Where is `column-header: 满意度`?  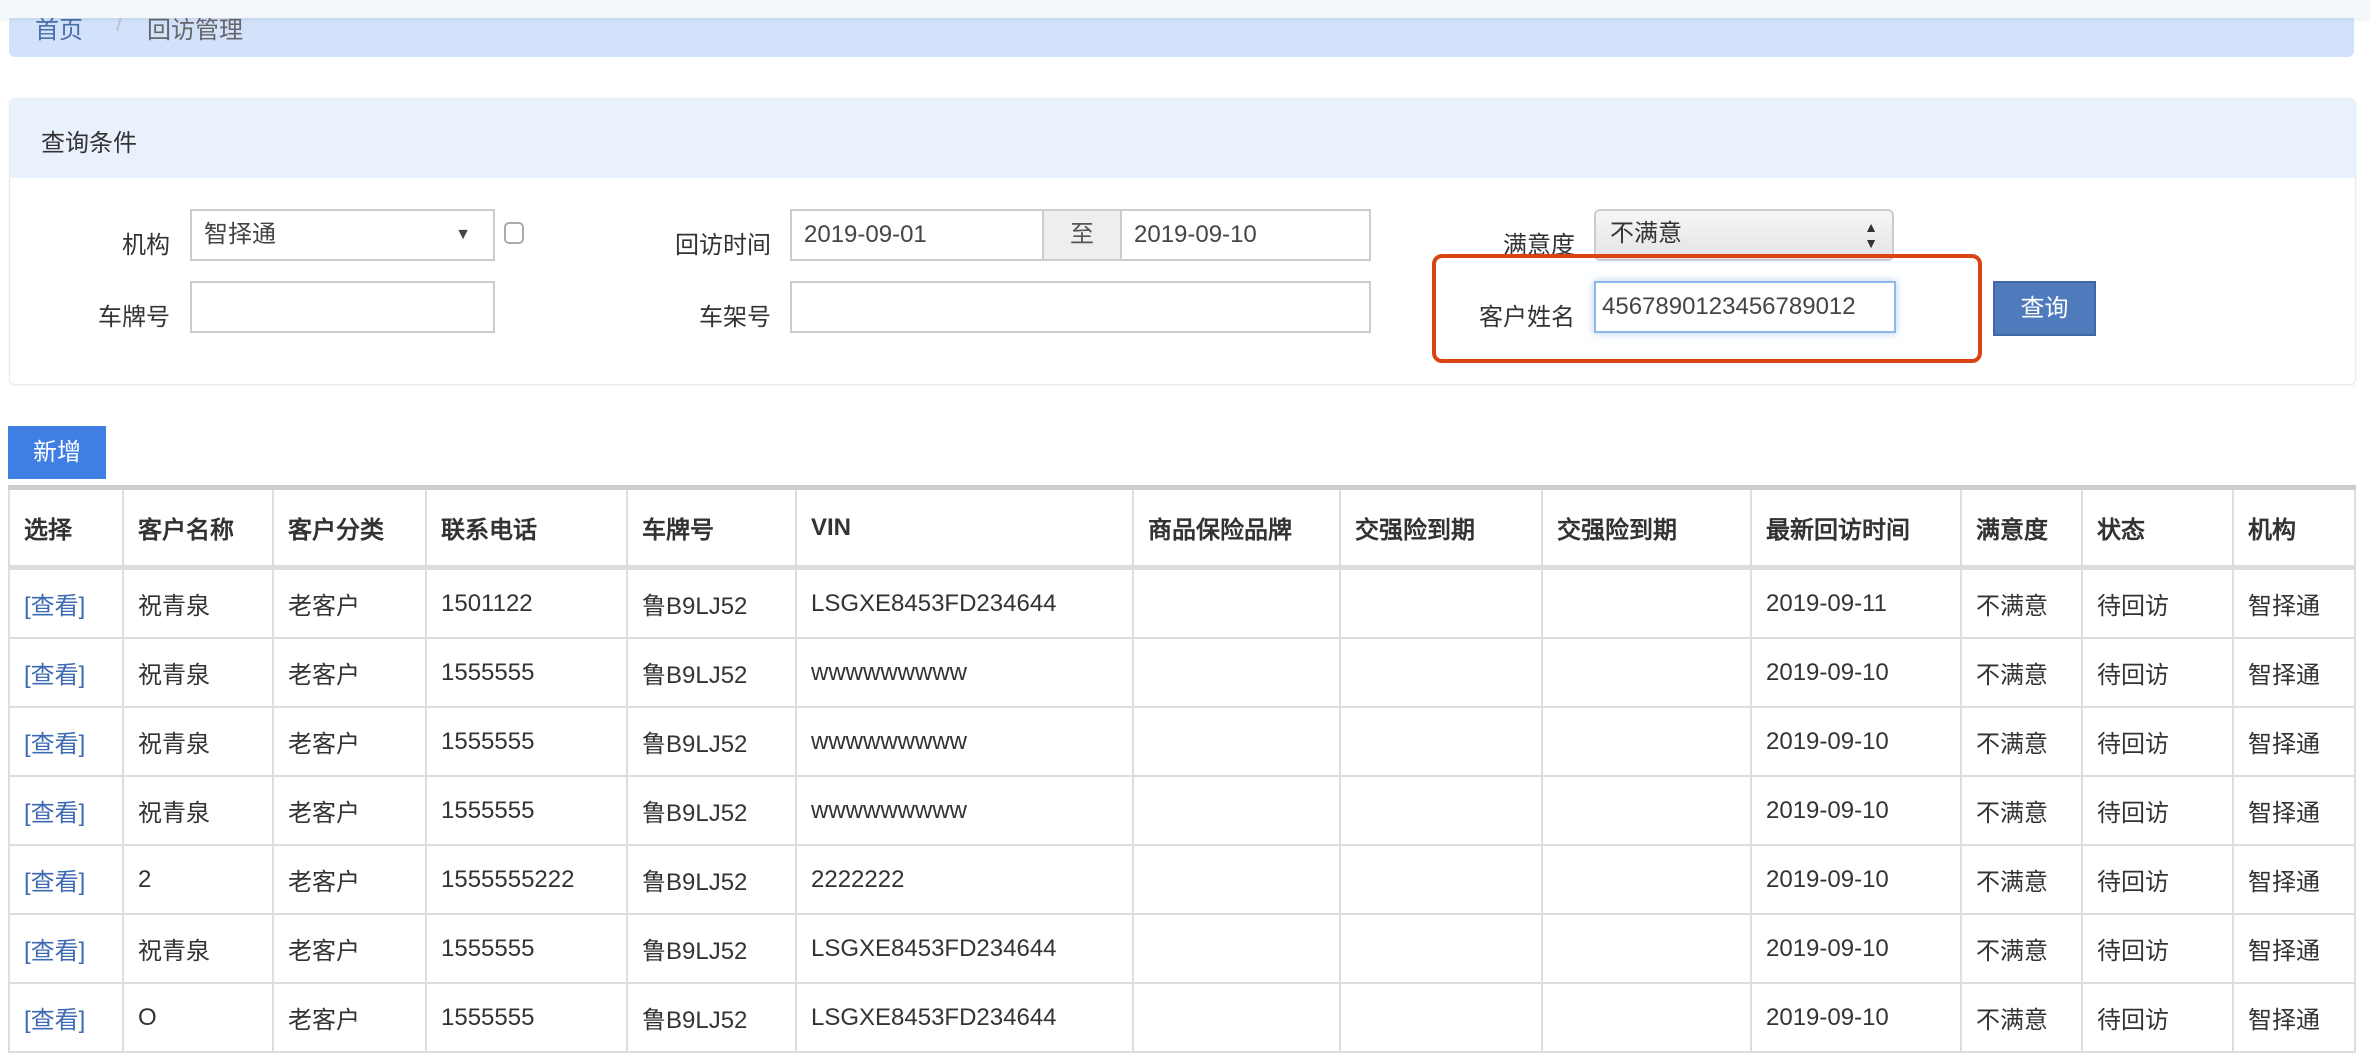 column-header: 满意度 is located at coordinates (2021, 528).